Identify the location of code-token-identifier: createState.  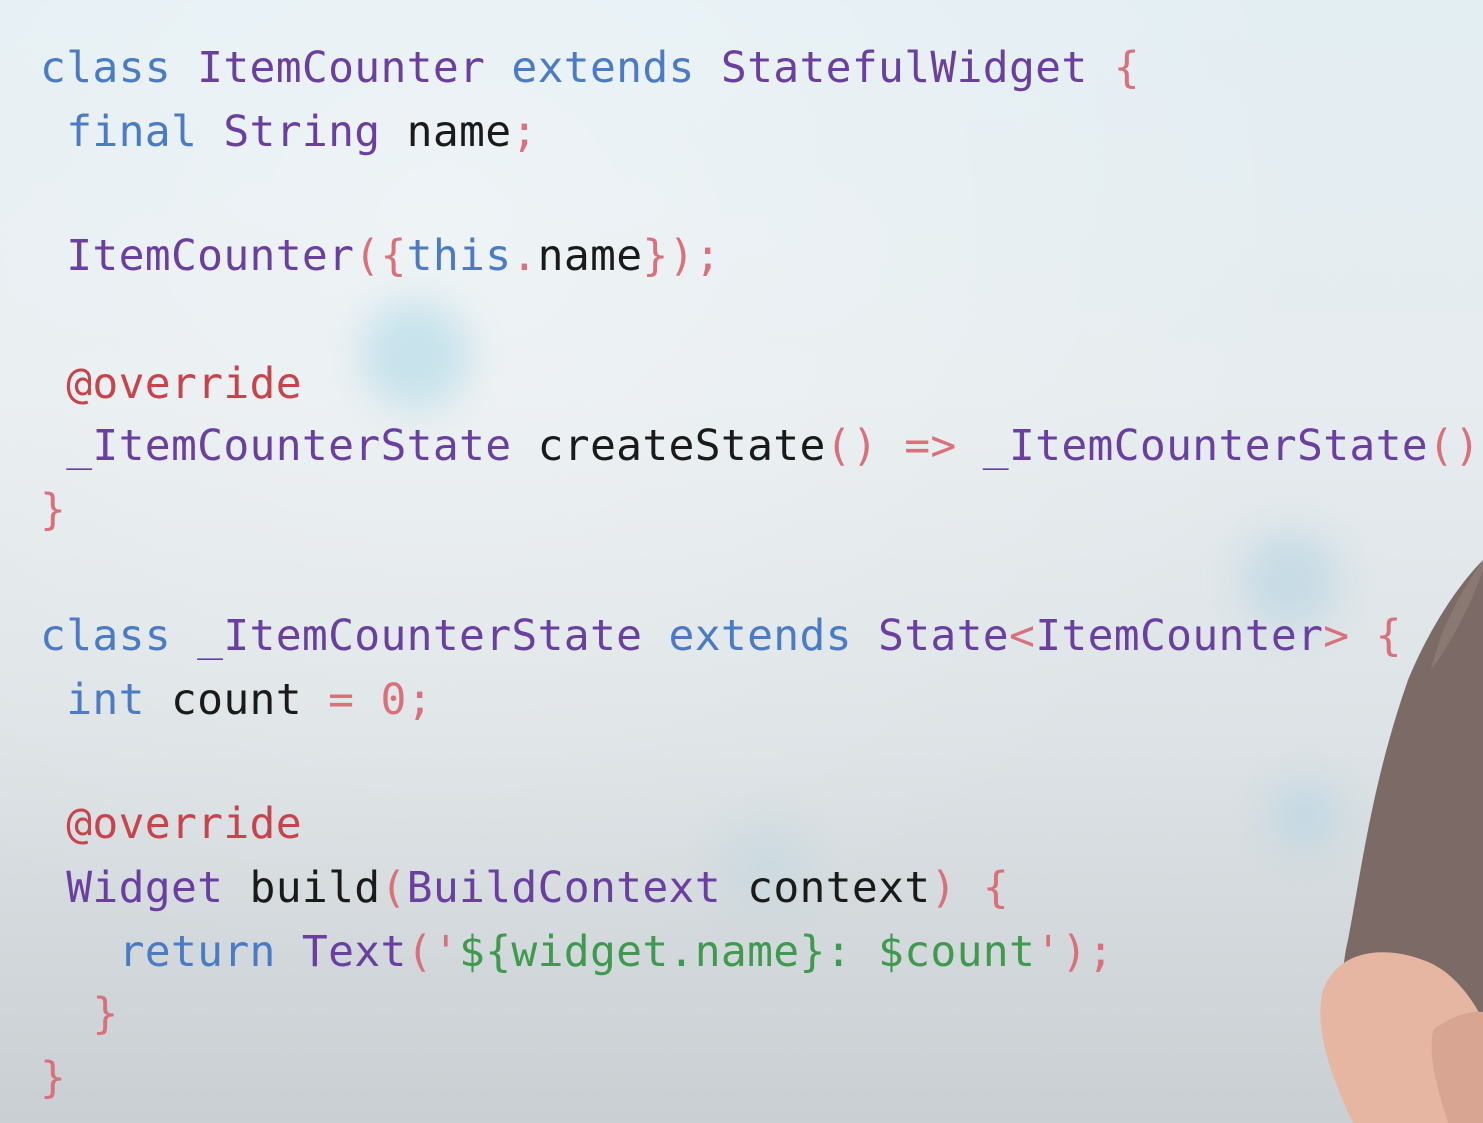
(681, 446).